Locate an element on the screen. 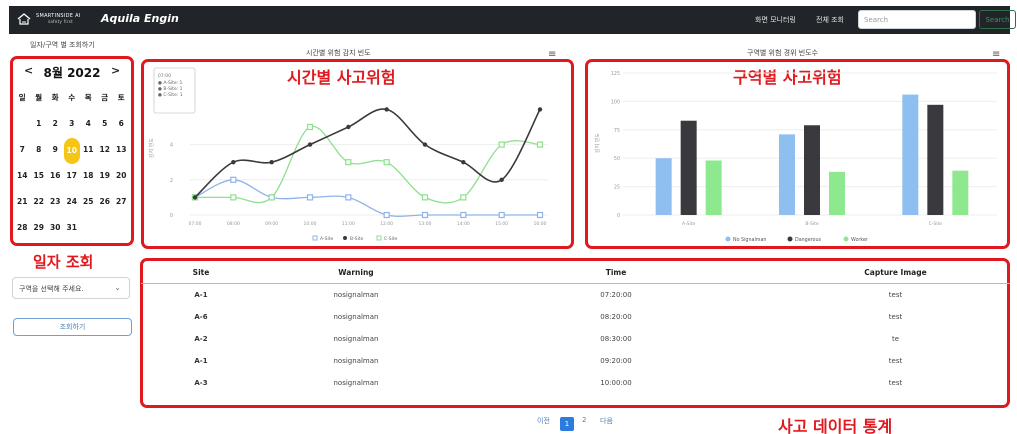  calendar-next-button: > is located at coordinates (115, 70).